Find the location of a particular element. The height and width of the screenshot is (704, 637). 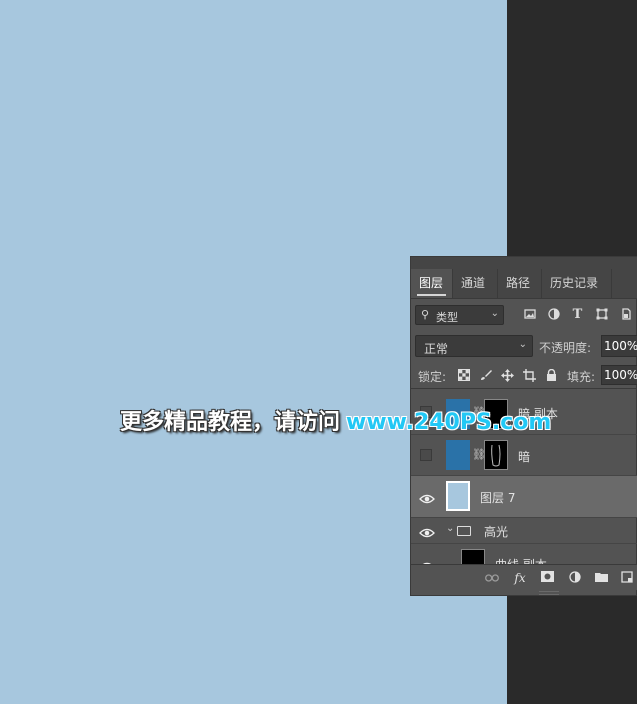

lock-pixels-brush-icon is located at coordinates (485, 375).